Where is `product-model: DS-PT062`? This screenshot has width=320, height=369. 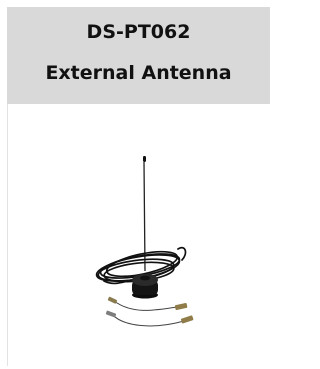
product-model: DS-PT062 is located at coordinates (138, 32).